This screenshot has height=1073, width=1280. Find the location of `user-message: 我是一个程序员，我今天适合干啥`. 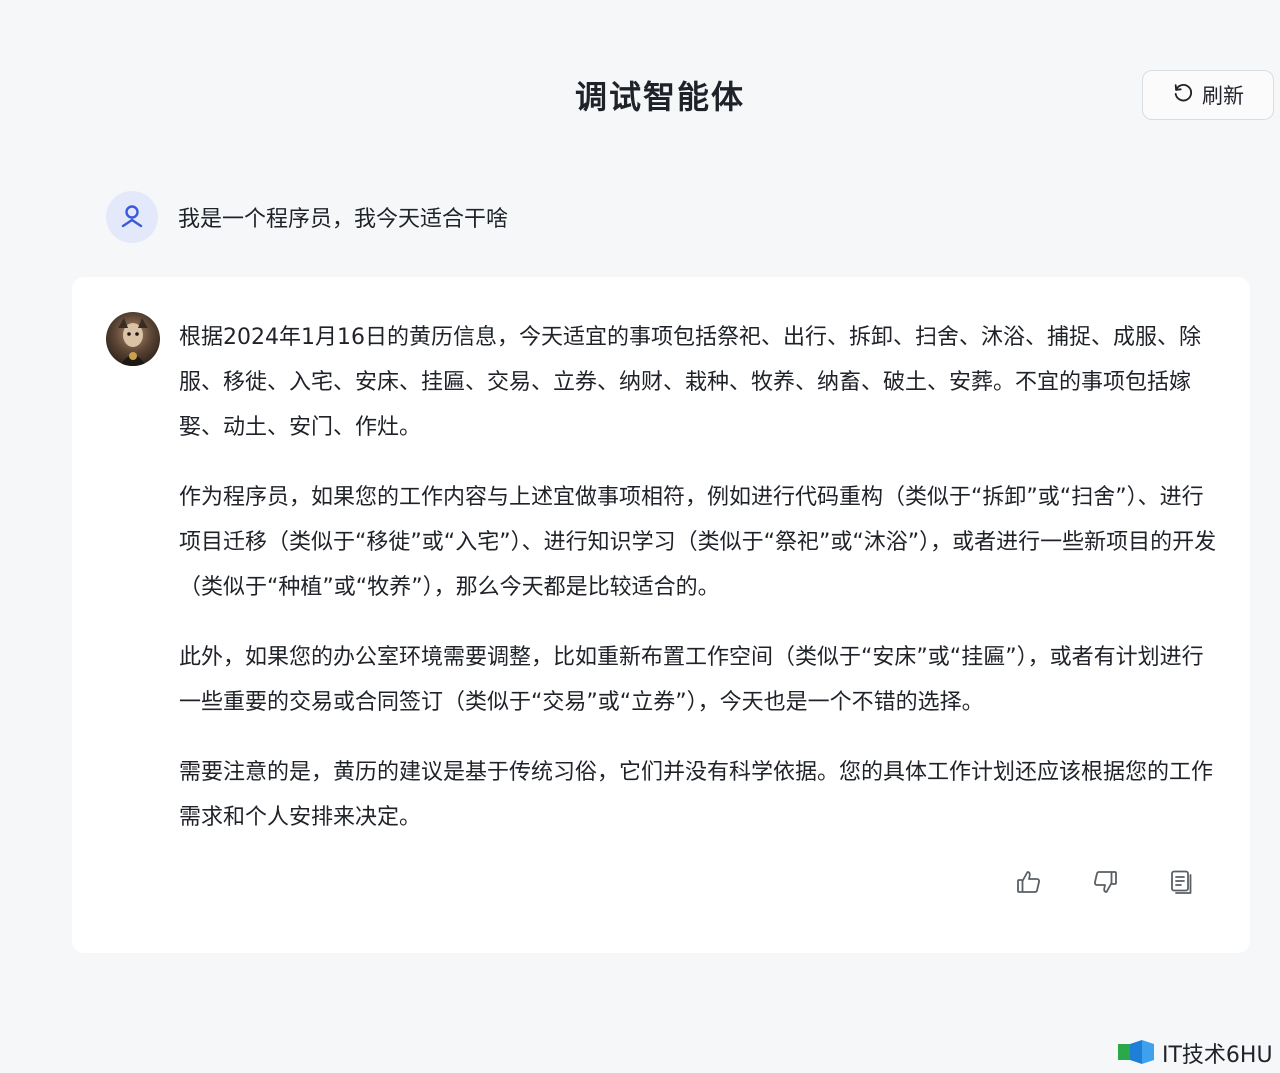

user-message: 我是一个程序员，我今天适合干啥 is located at coordinates (307, 217).